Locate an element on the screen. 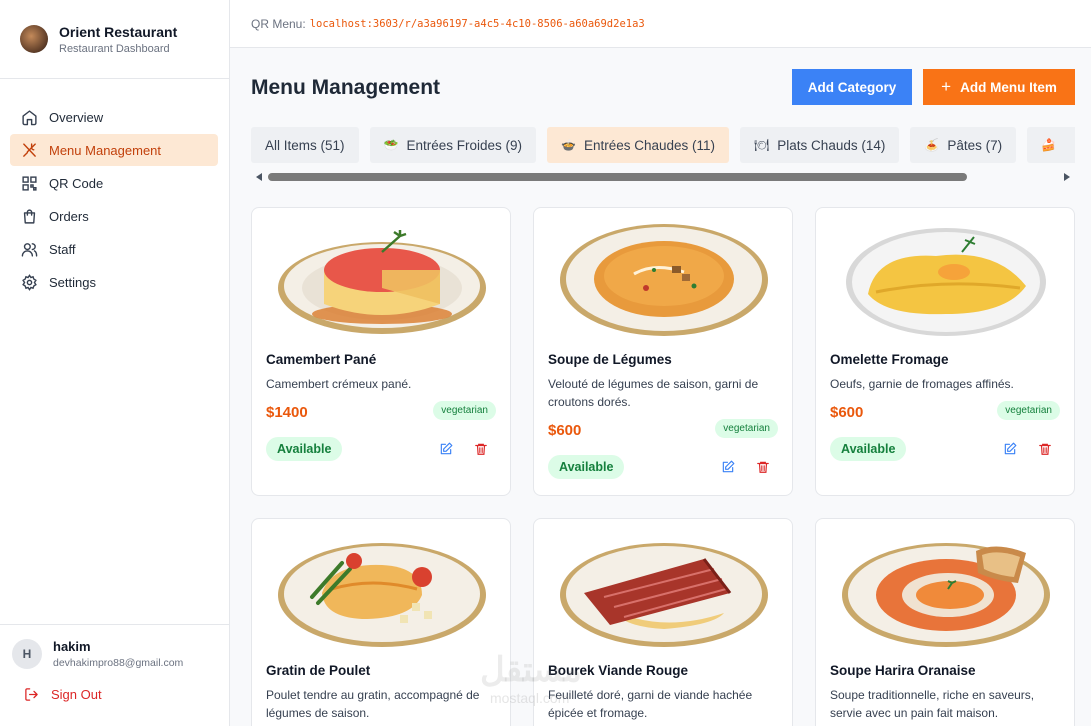 Image resolution: width=1091 pixels, height=726 pixels. sidebar-item-label: Overview is located at coordinates (76, 117).